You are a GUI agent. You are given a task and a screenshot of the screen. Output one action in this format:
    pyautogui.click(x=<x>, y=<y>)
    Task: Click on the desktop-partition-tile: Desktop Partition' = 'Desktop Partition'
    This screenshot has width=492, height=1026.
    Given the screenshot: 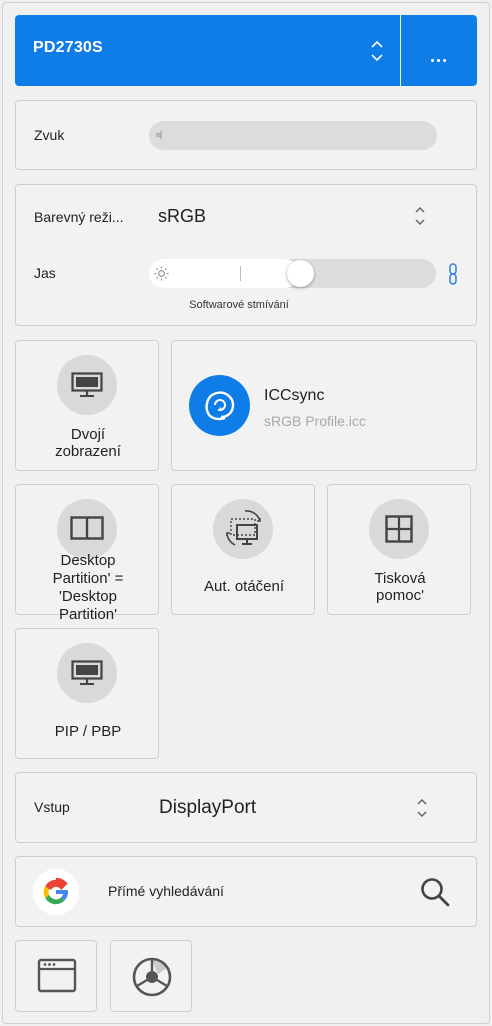 What is the action you would take?
    pyautogui.click(x=87, y=553)
    